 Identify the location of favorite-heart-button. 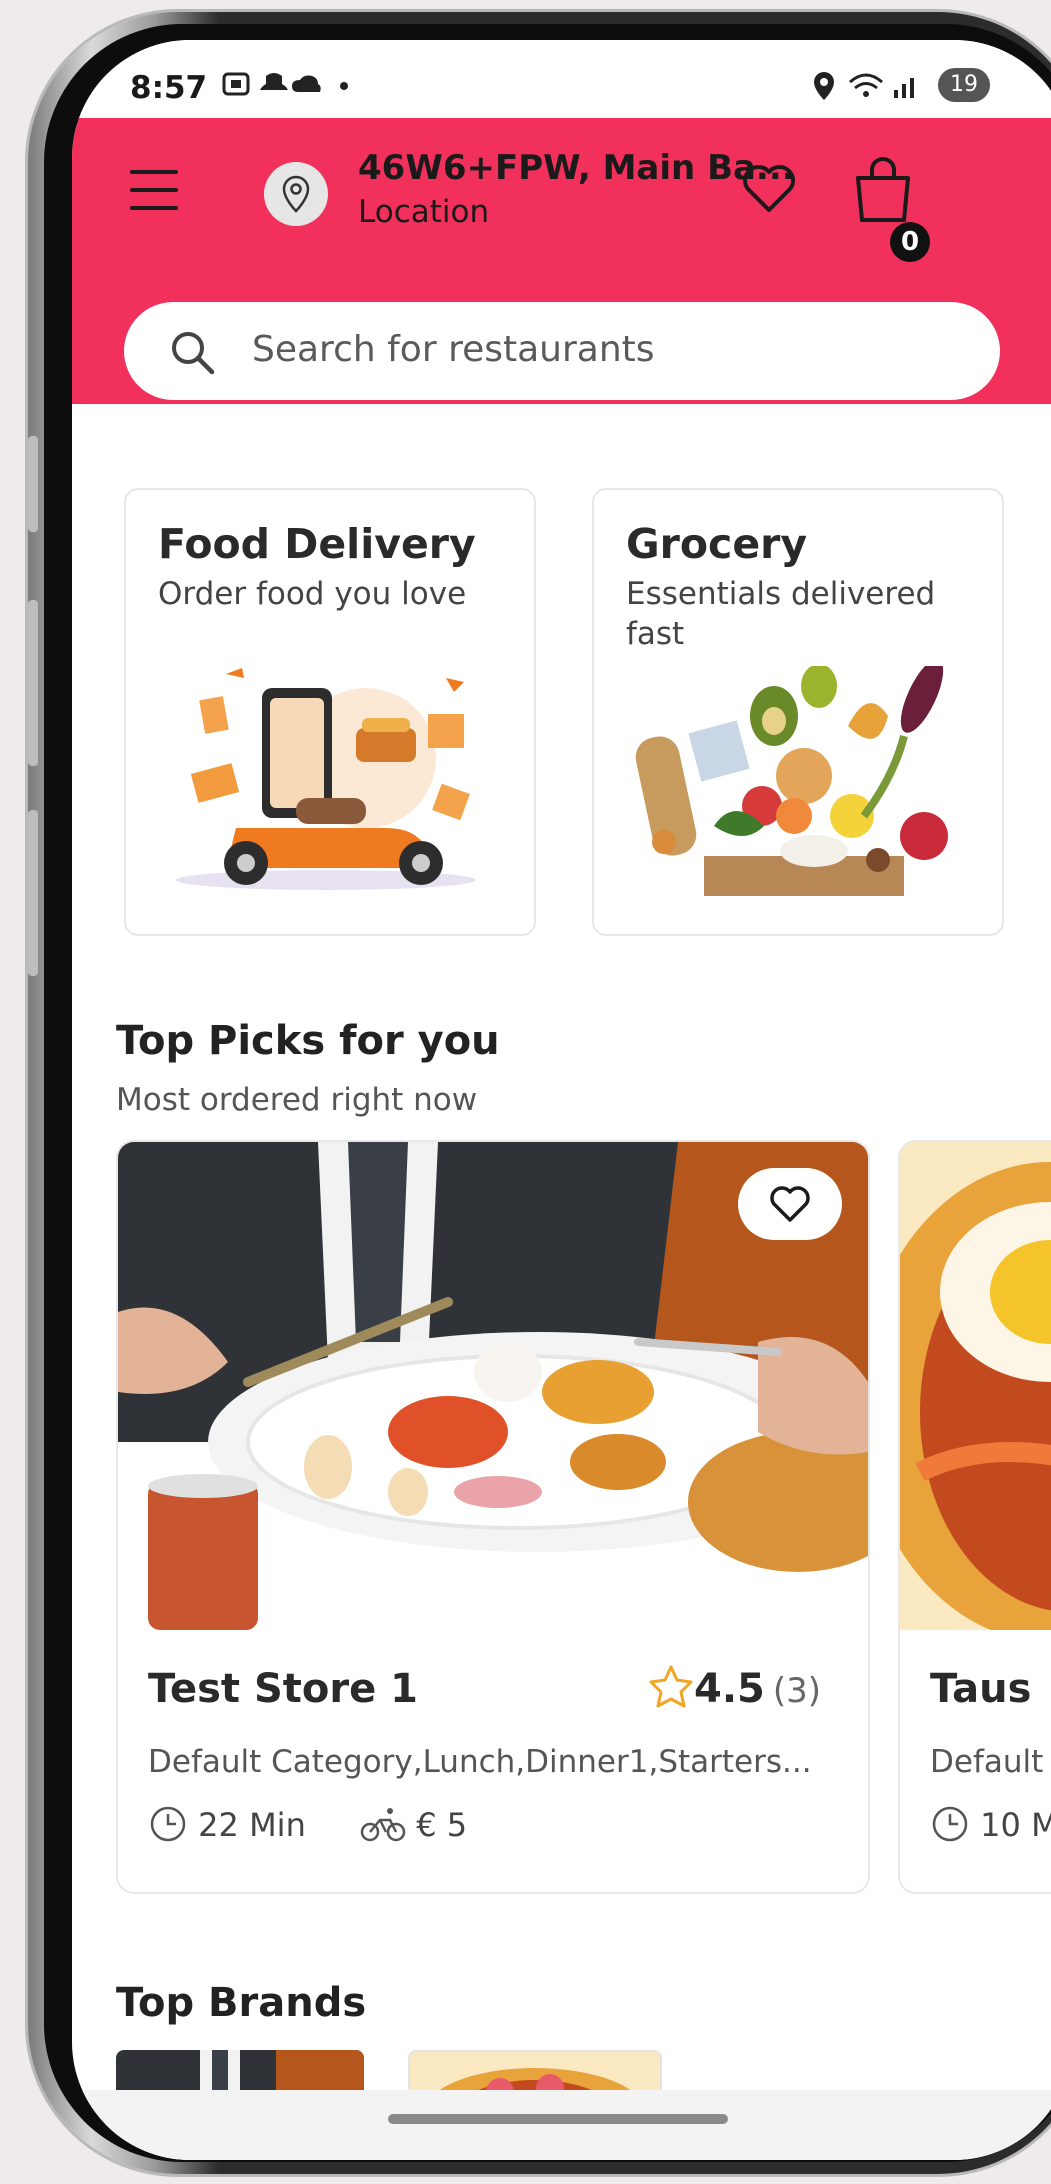
(790, 1204).